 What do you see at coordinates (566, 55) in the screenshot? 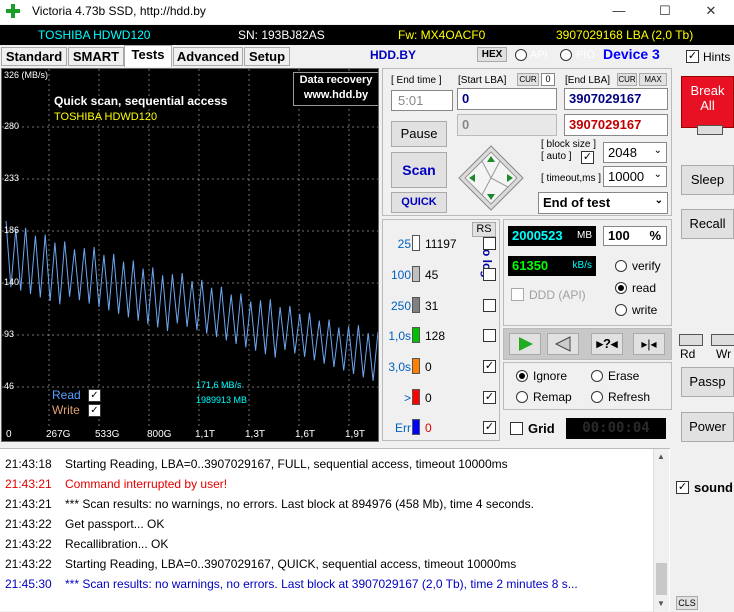
I see `pio-radio` at bounding box center [566, 55].